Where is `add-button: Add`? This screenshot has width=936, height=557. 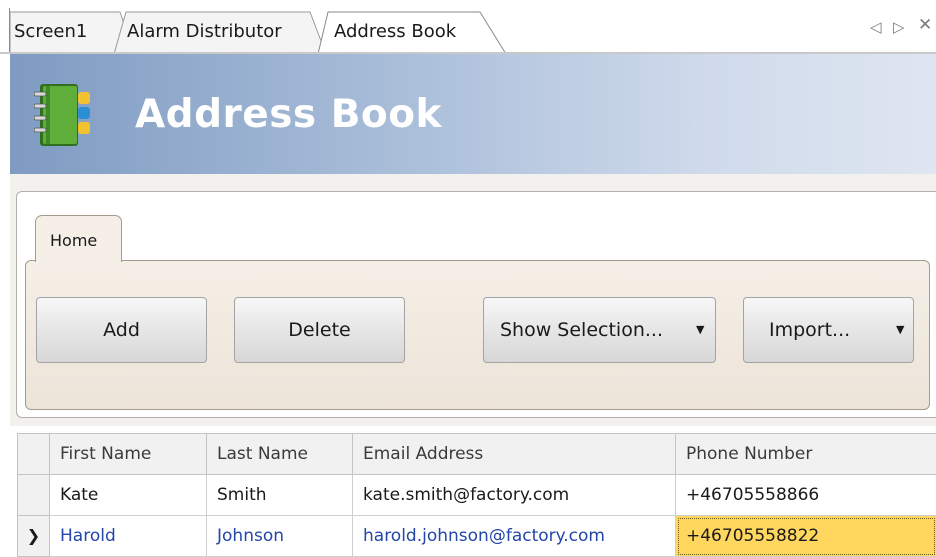 add-button: Add is located at coordinates (121, 330).